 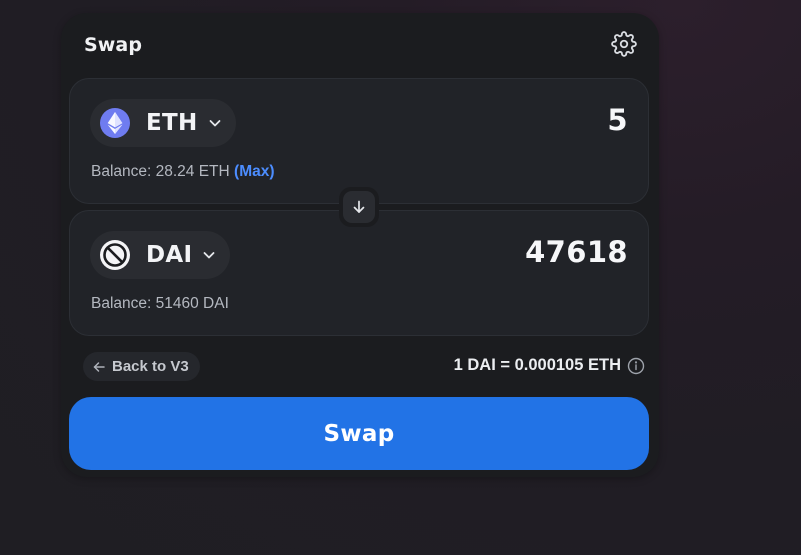 What do you see at coordinates (113, 45) in the screenshot?
I see `swap-title: Swap` at bounding box center [113, 45].